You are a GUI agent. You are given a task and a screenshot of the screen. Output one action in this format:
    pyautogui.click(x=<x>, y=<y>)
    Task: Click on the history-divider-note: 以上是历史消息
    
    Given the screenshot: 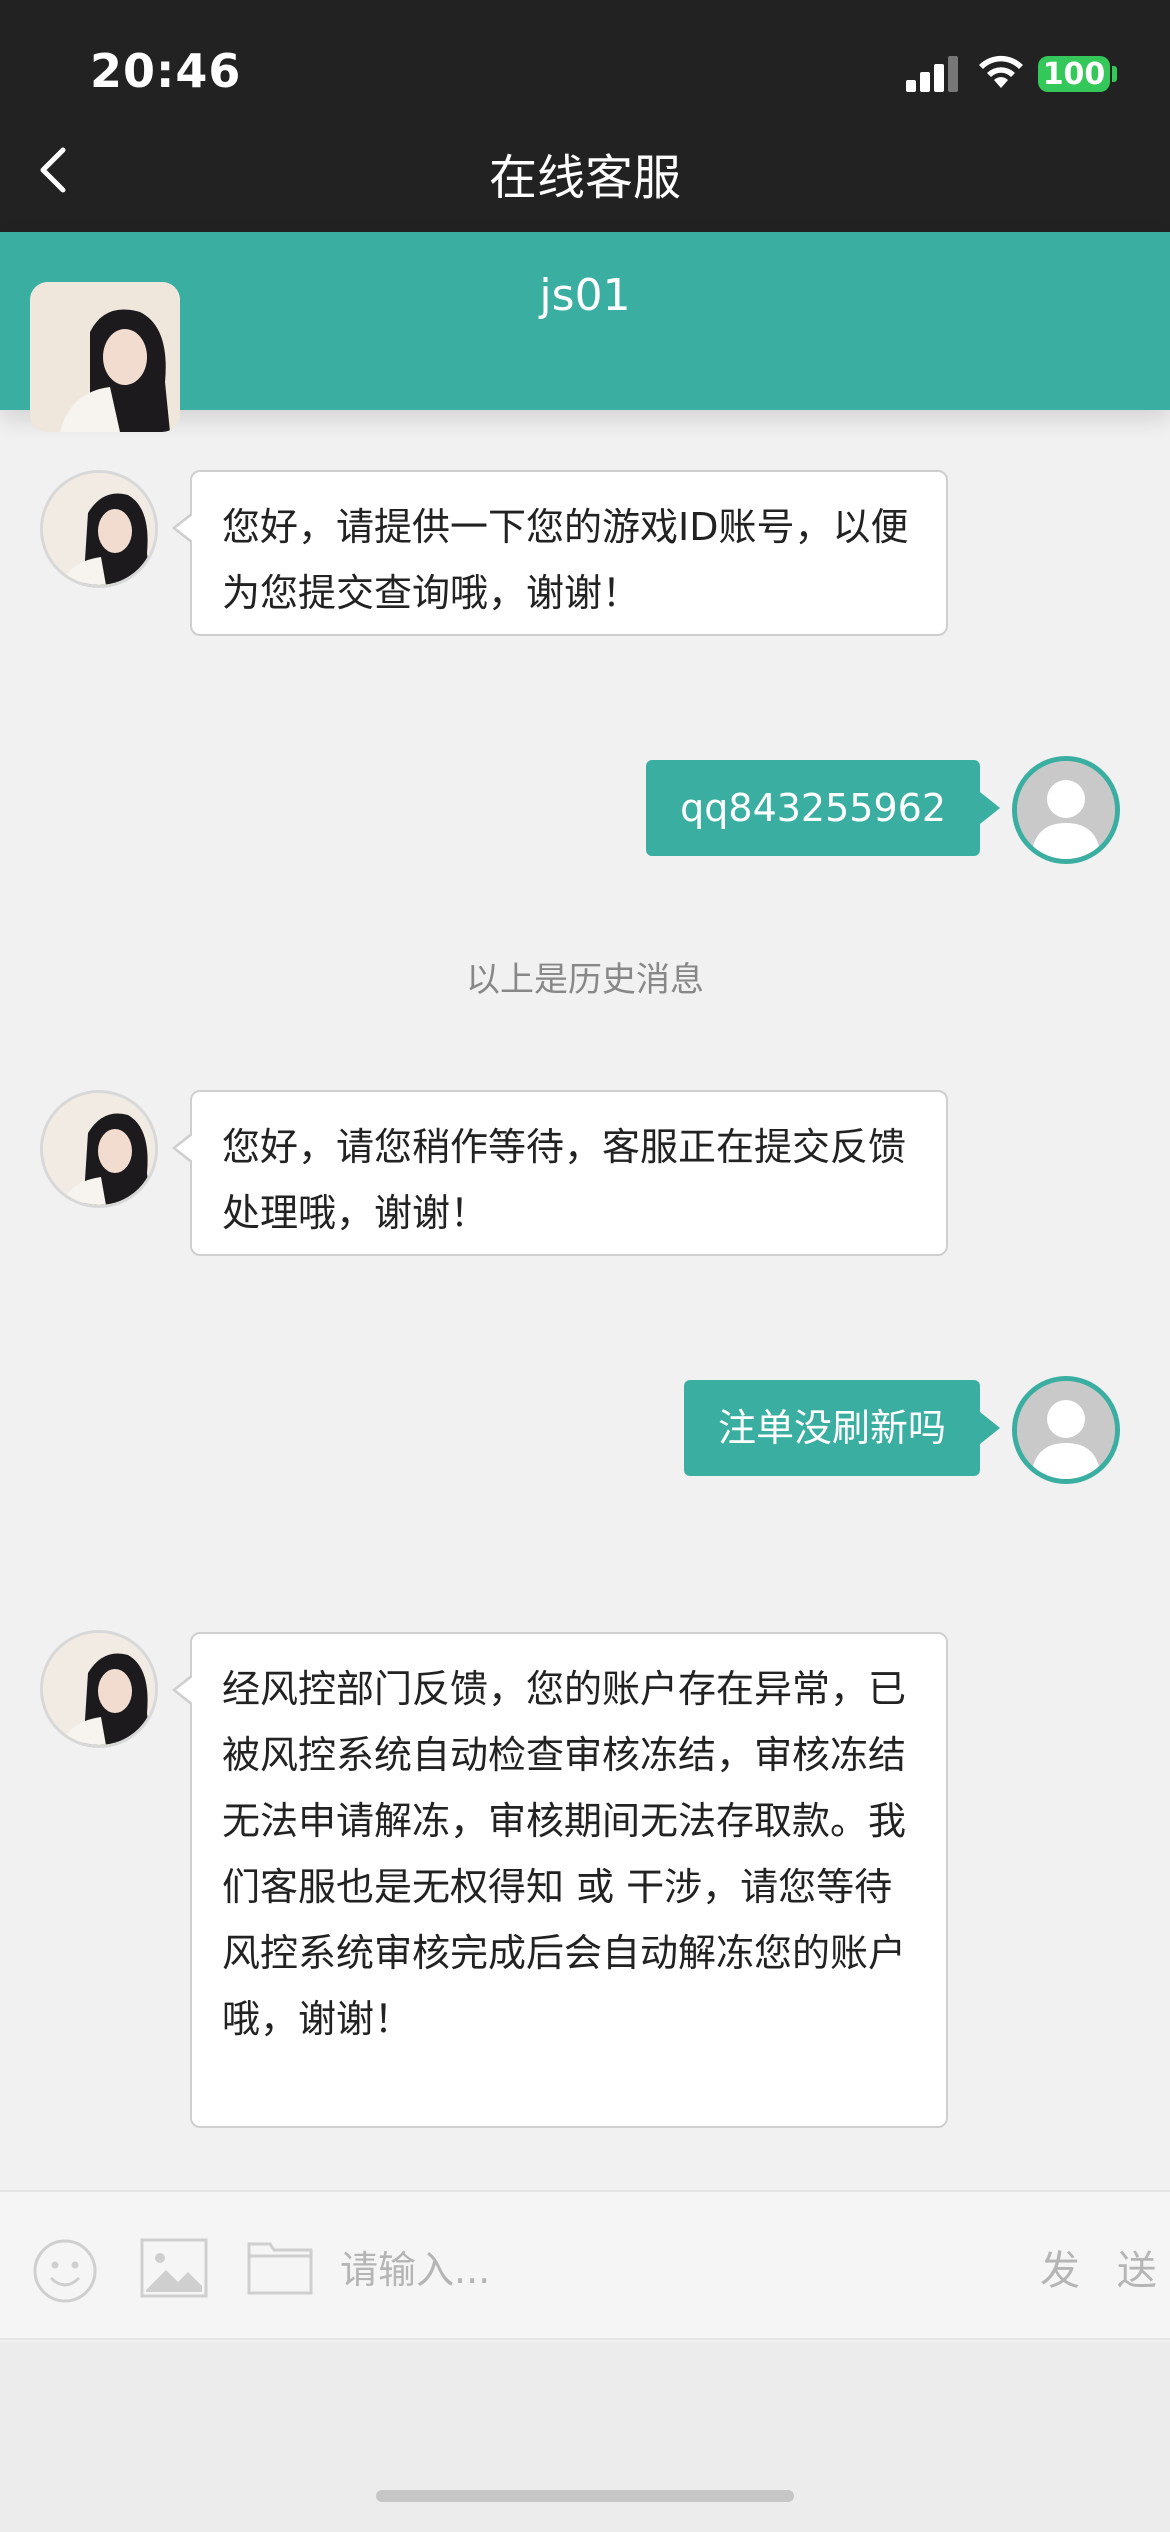 What is the action you would take?
    pyautogui.click(x=585, y=980)
    